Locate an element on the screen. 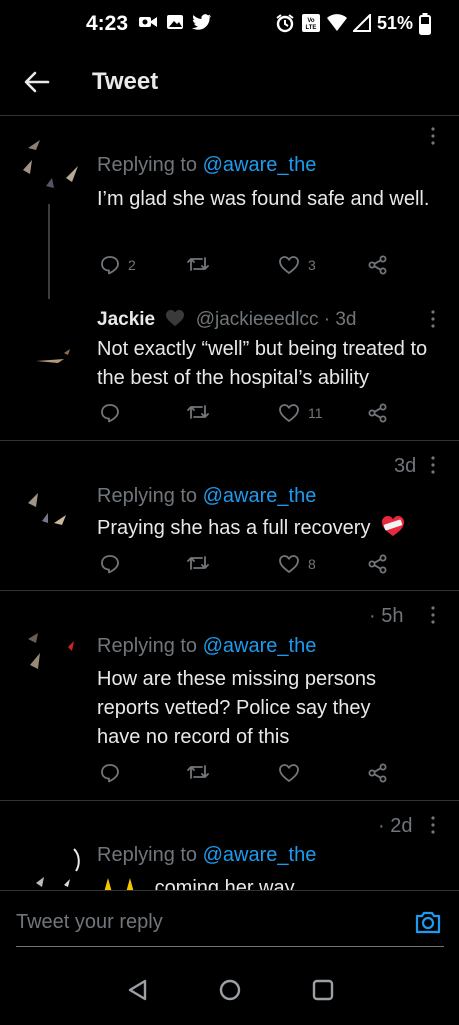 Image resolution: width=459 pixels, height=1025 pixels. video-camera-icon is located at coordinates (148, 22).